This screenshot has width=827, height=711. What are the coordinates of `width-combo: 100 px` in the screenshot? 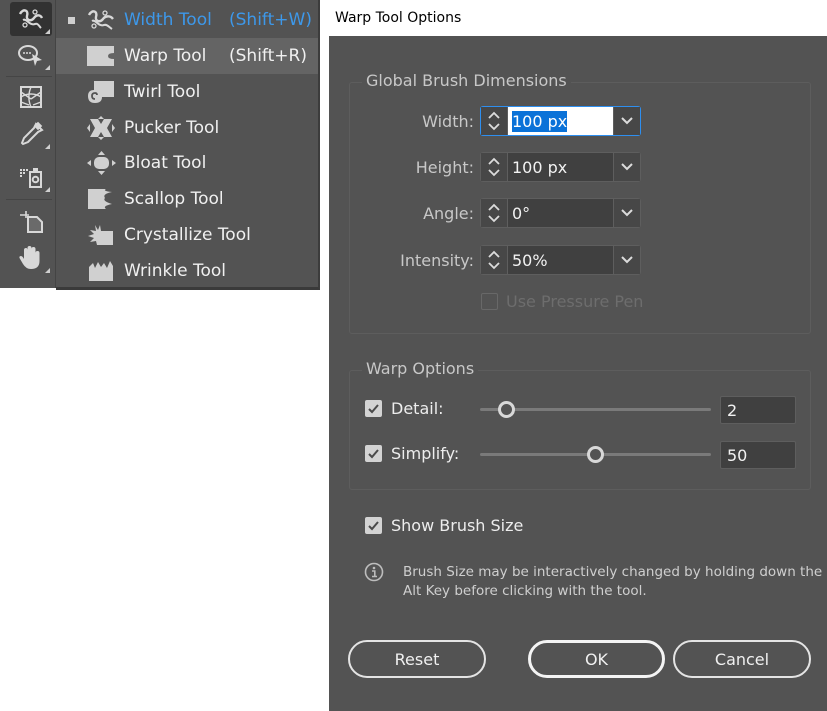 It's located at (560, 121).